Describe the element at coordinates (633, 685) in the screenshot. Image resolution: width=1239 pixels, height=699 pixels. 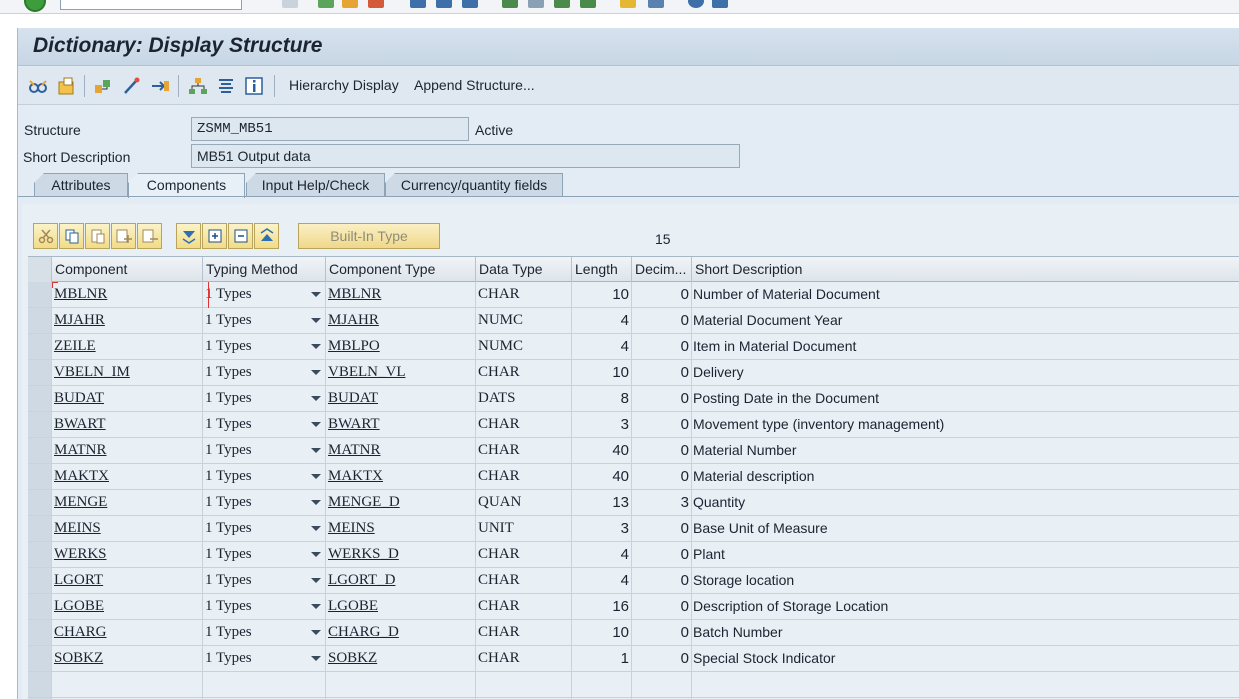
I see `table-row` at that location.